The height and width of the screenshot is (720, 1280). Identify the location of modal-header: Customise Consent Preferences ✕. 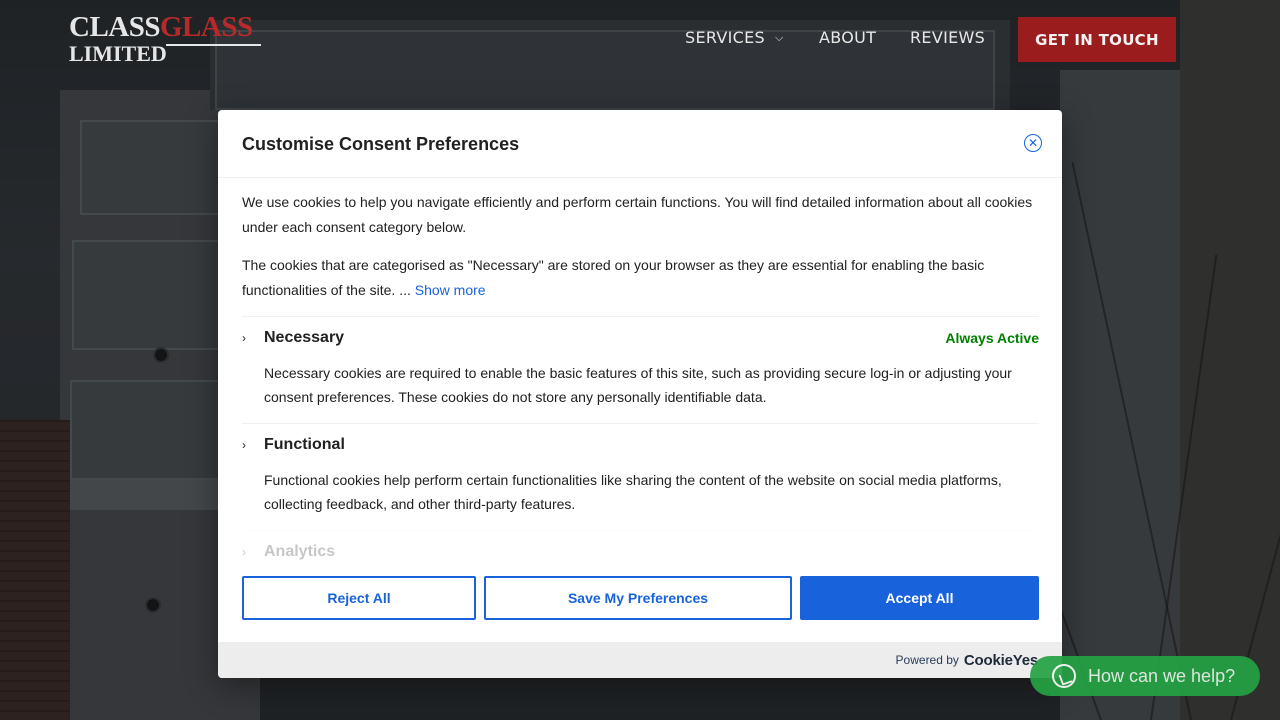
(640, 144).